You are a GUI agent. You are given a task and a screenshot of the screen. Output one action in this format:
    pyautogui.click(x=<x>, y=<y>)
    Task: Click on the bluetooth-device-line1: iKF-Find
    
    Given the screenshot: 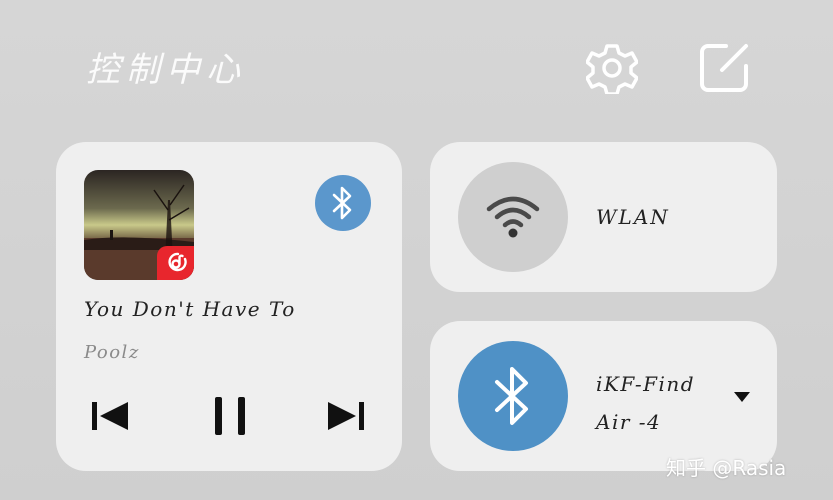 What is the action you would take?
    pyautogui.click(x=646, y=384)
    